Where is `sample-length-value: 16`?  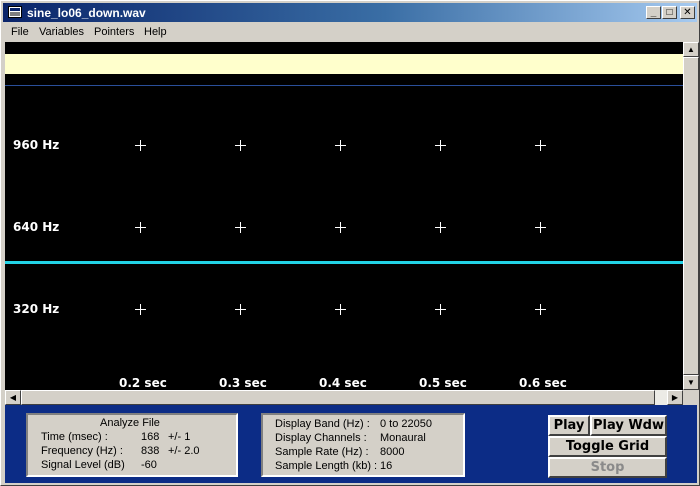 sample-length-value: 16 is located at coordinates (386, 466).